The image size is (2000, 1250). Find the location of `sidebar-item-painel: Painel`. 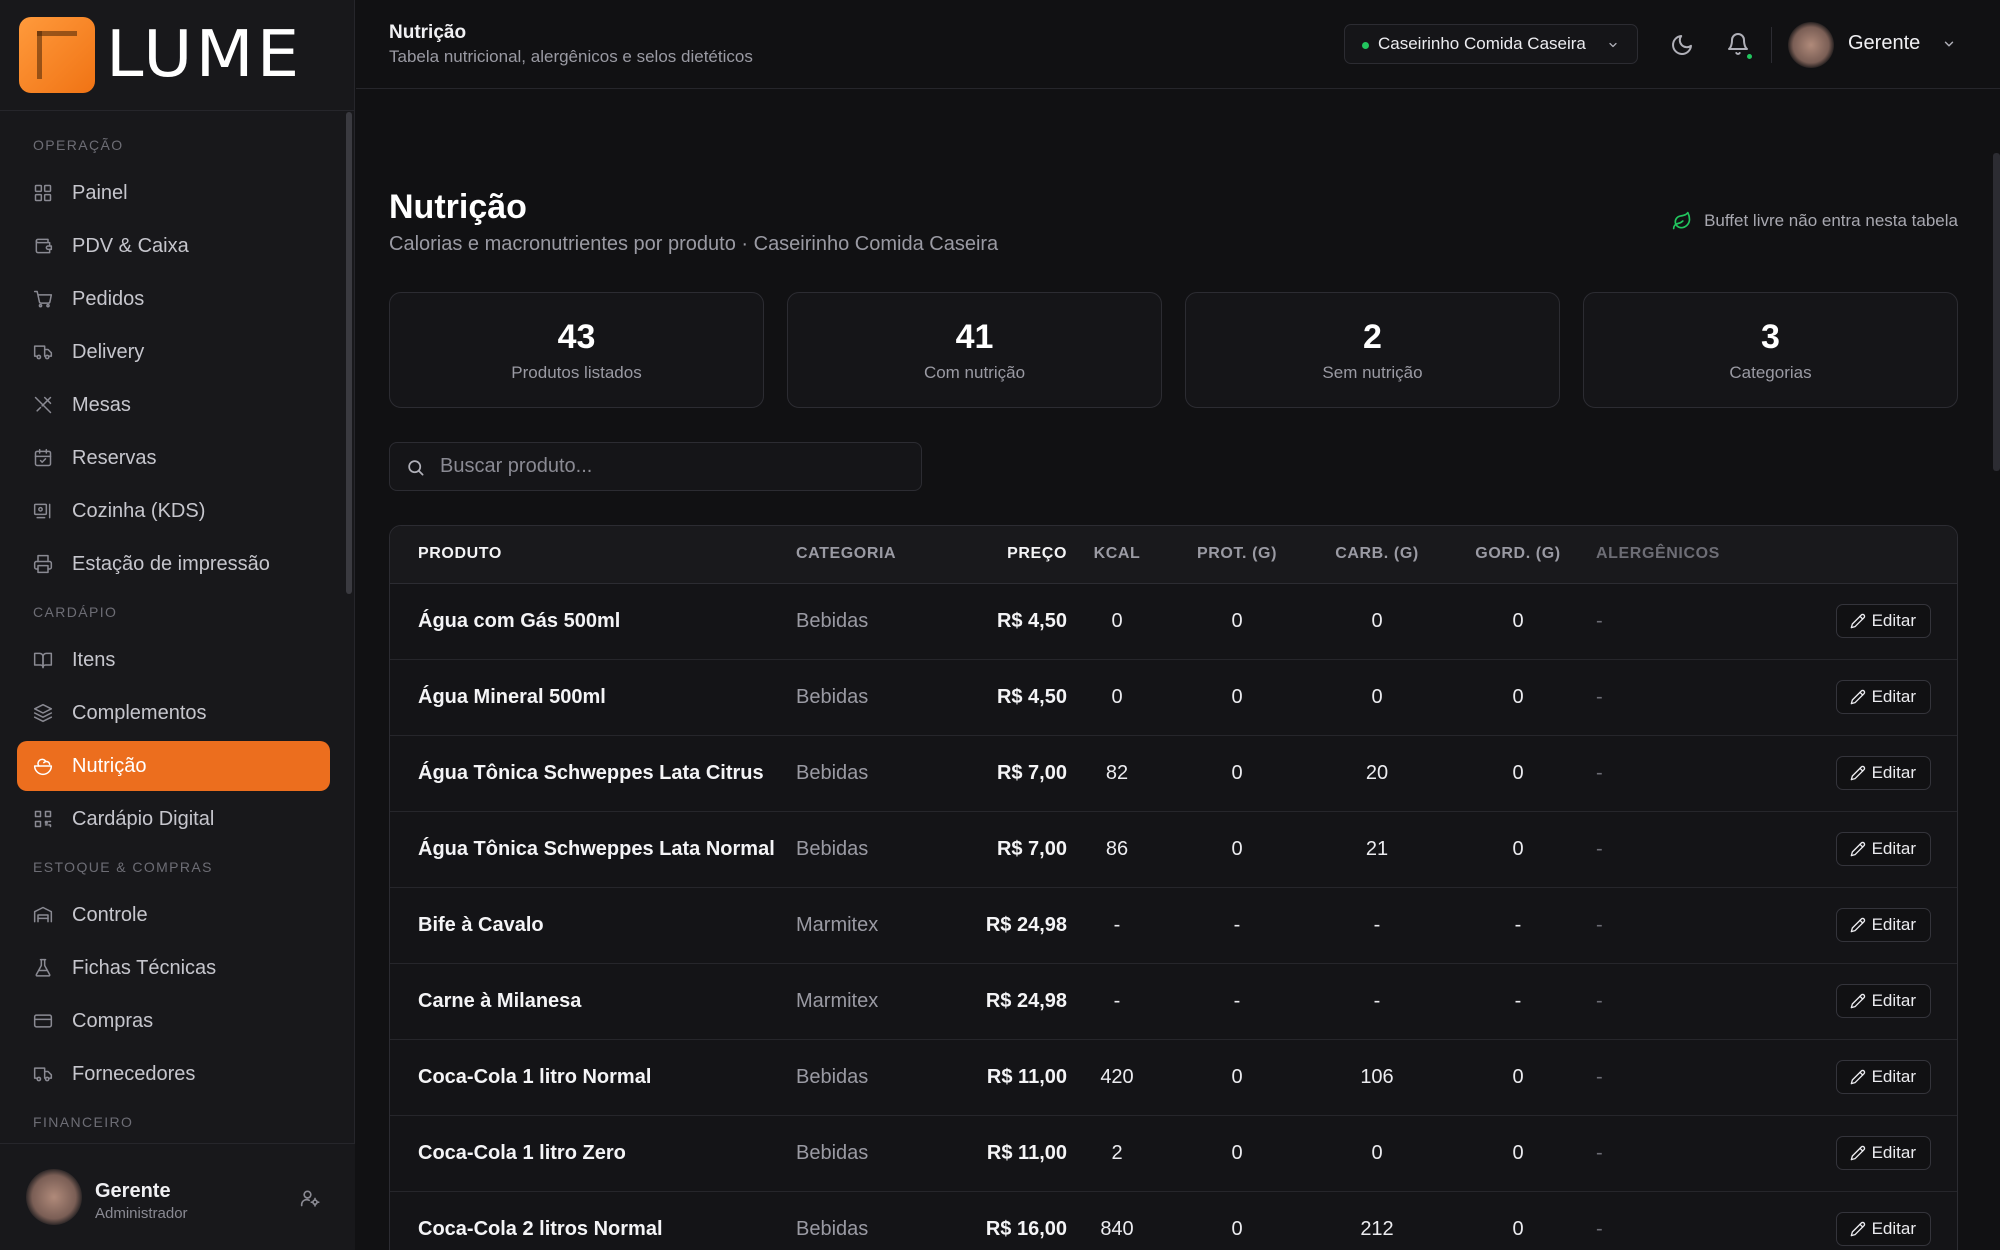

sidebar-item-painel: Painel is located at coordinates (173, 193).